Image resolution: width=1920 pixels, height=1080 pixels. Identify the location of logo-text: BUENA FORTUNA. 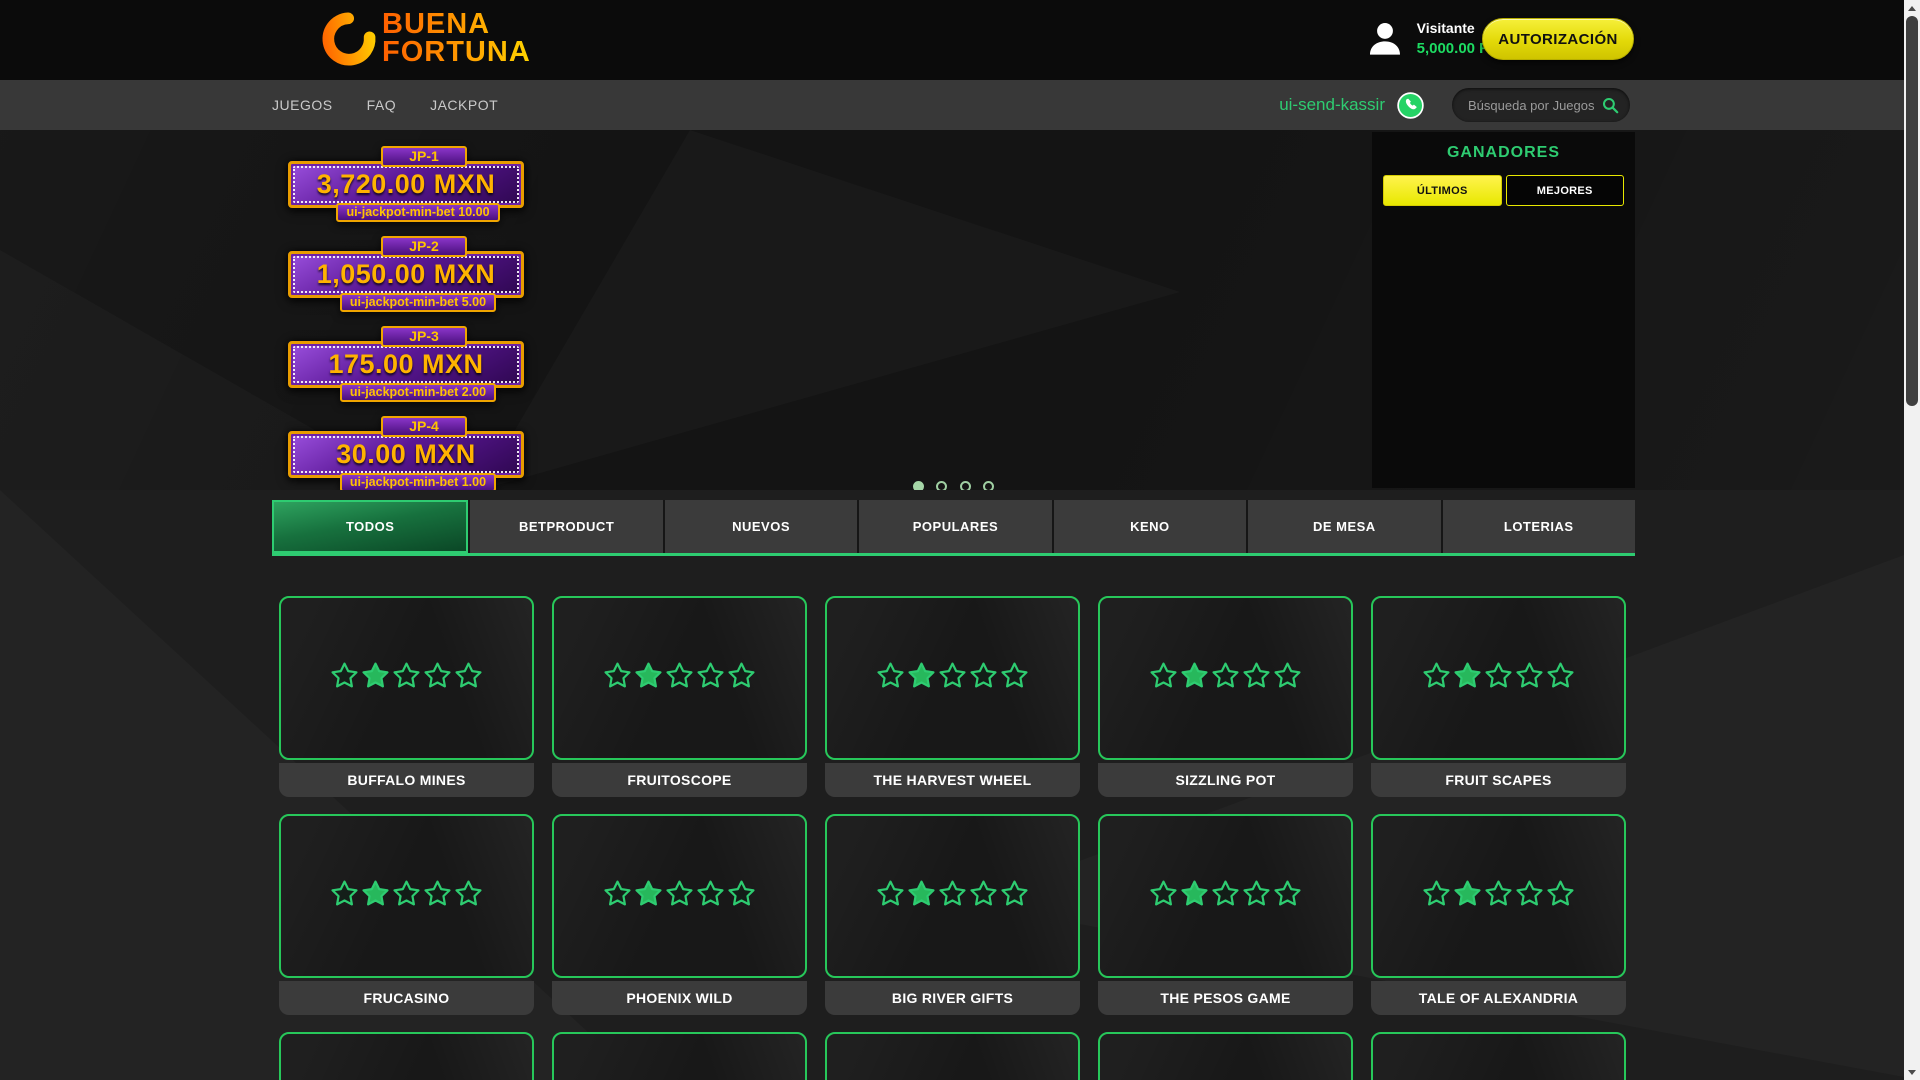
(456, 39).